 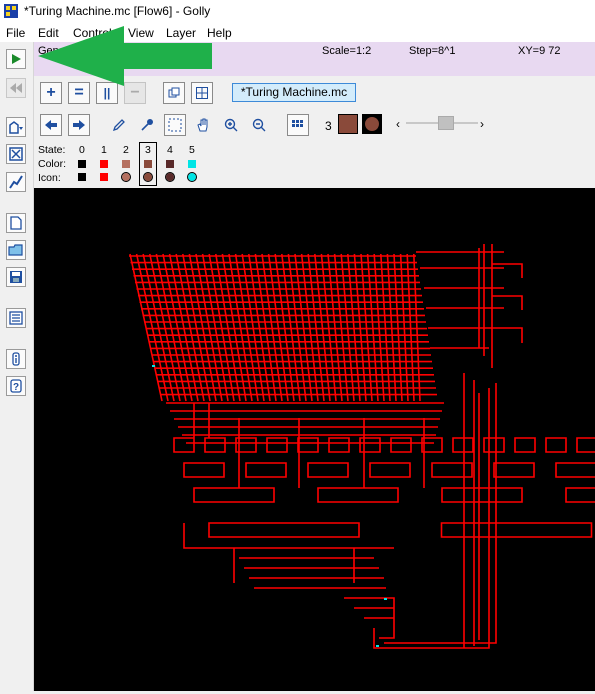 I want to click on info-button, so click(x=16, y=359).